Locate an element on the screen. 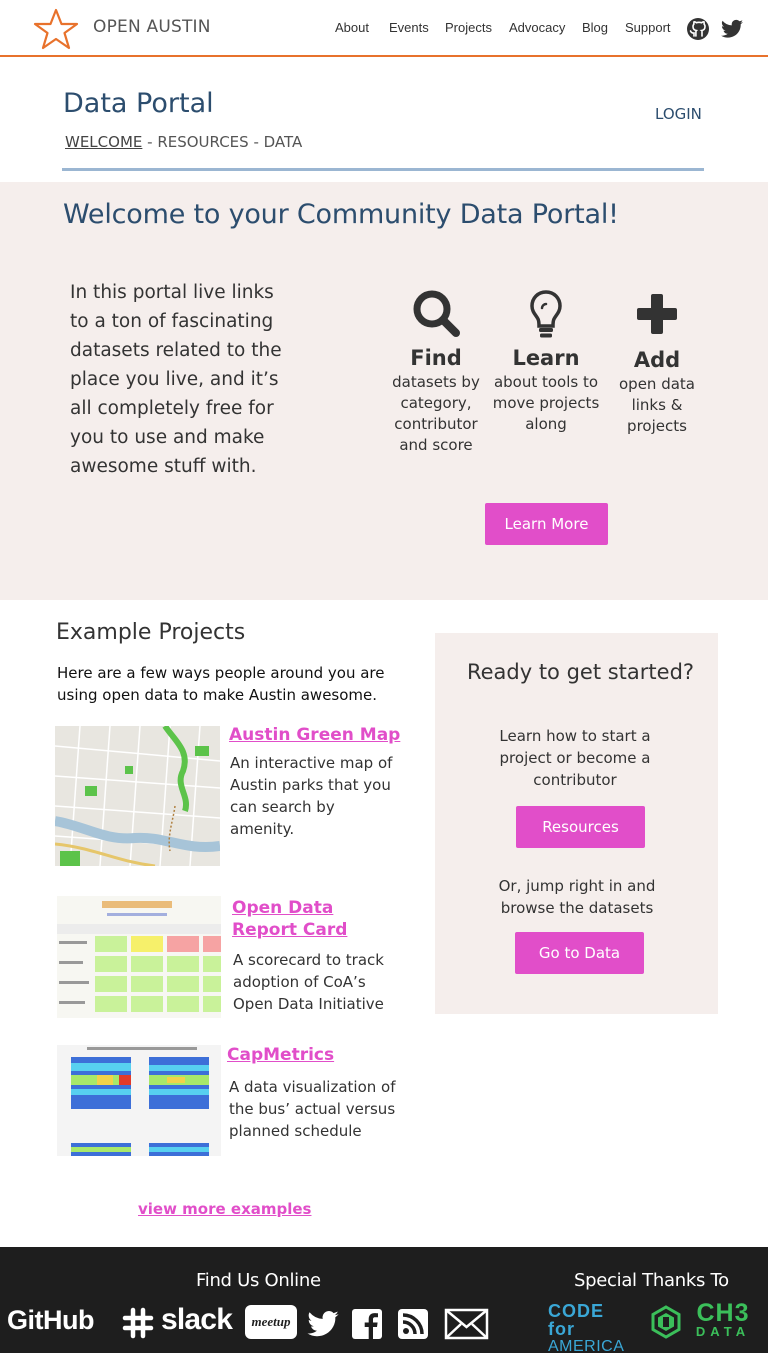  footer-find-us-heading: Find Us Online is located at coordinates (258, 1280).